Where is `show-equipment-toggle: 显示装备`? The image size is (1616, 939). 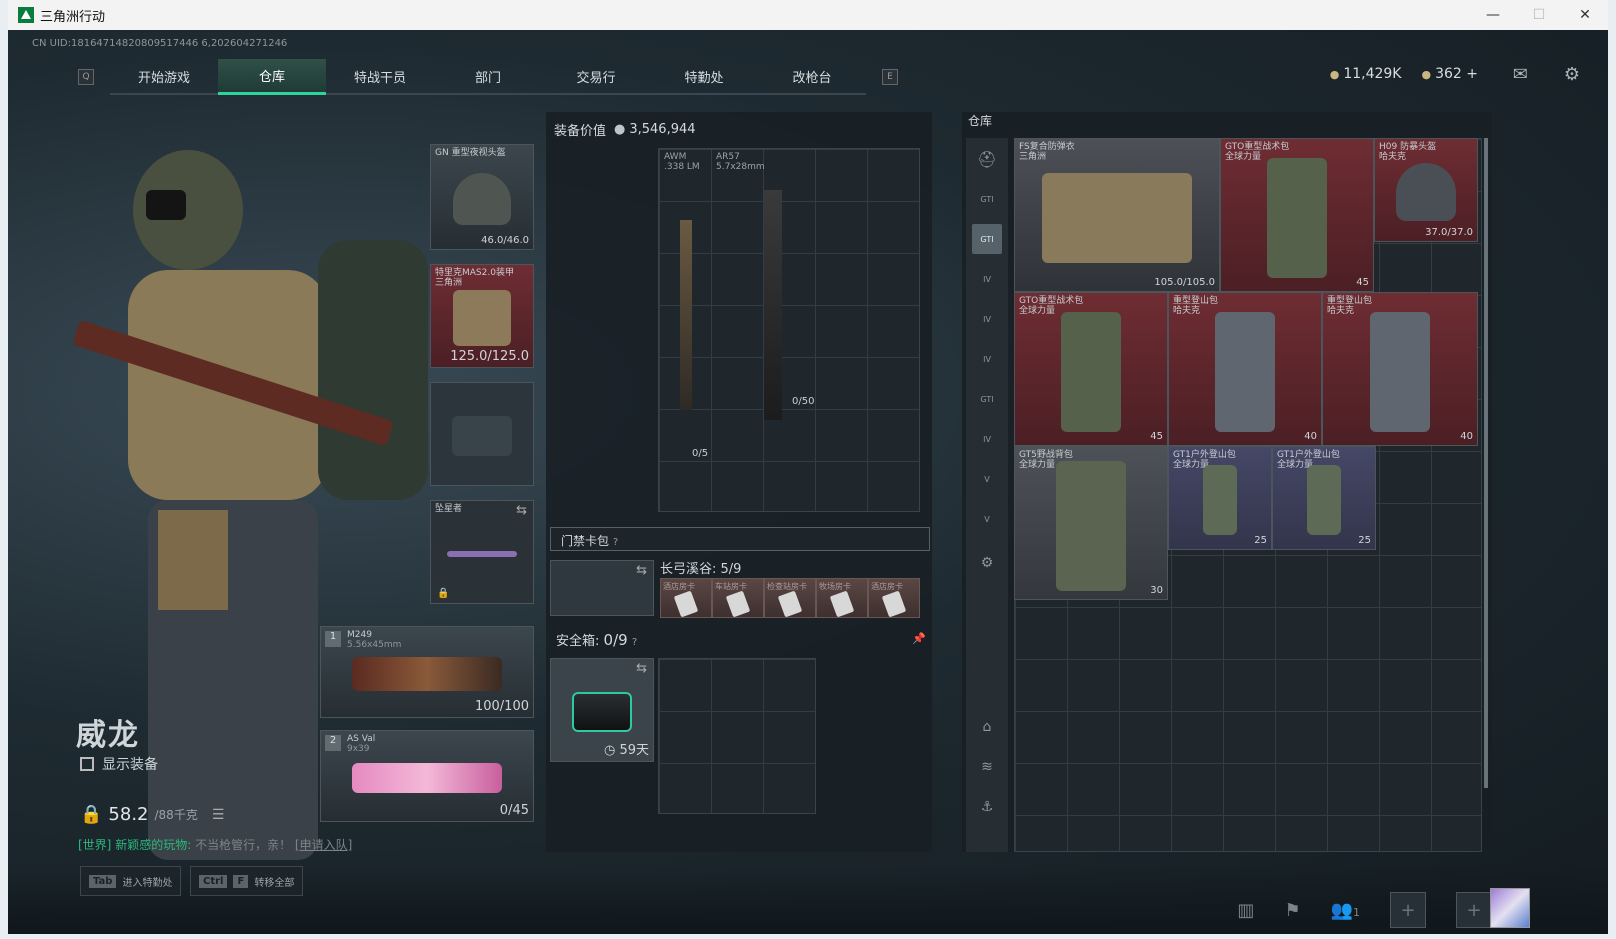
show-equipment-toggle: 显示装备 is located at coordinates (119, 764).